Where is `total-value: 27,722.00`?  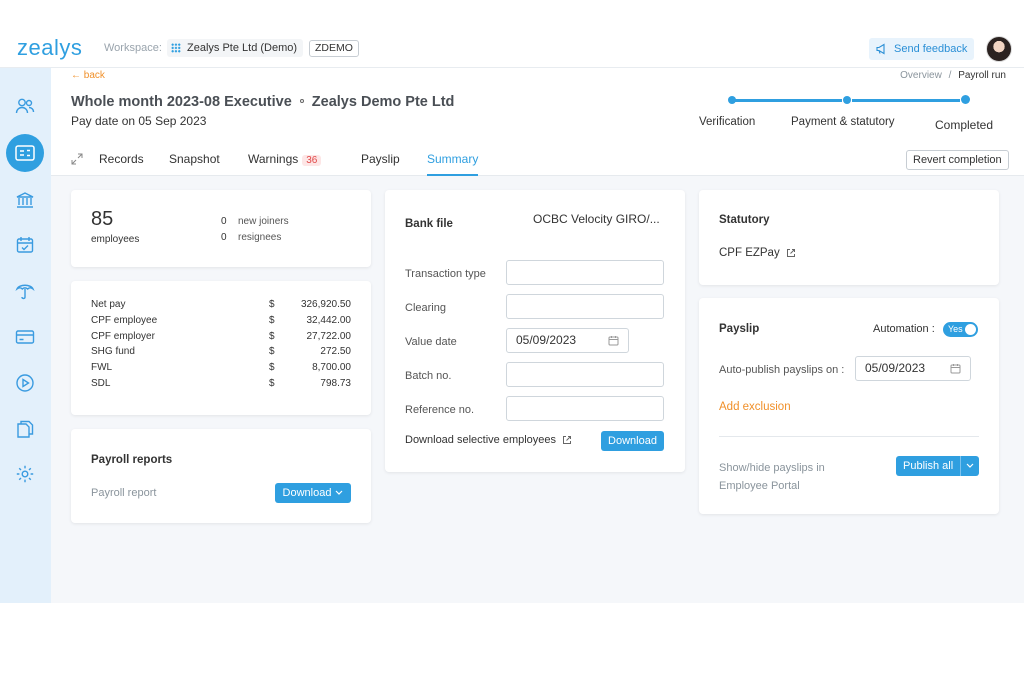 total-value: 27,722.00 is located at coordinates (329, 336).